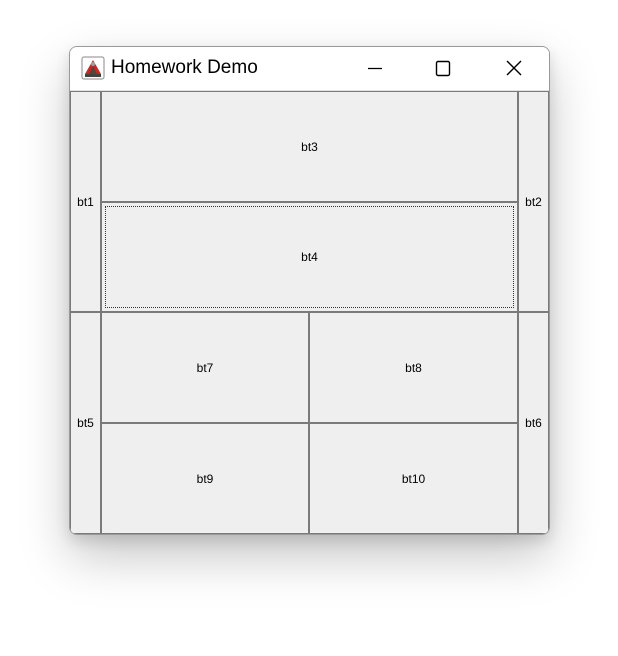  I want to click on minimize-button, so click(375, 68).